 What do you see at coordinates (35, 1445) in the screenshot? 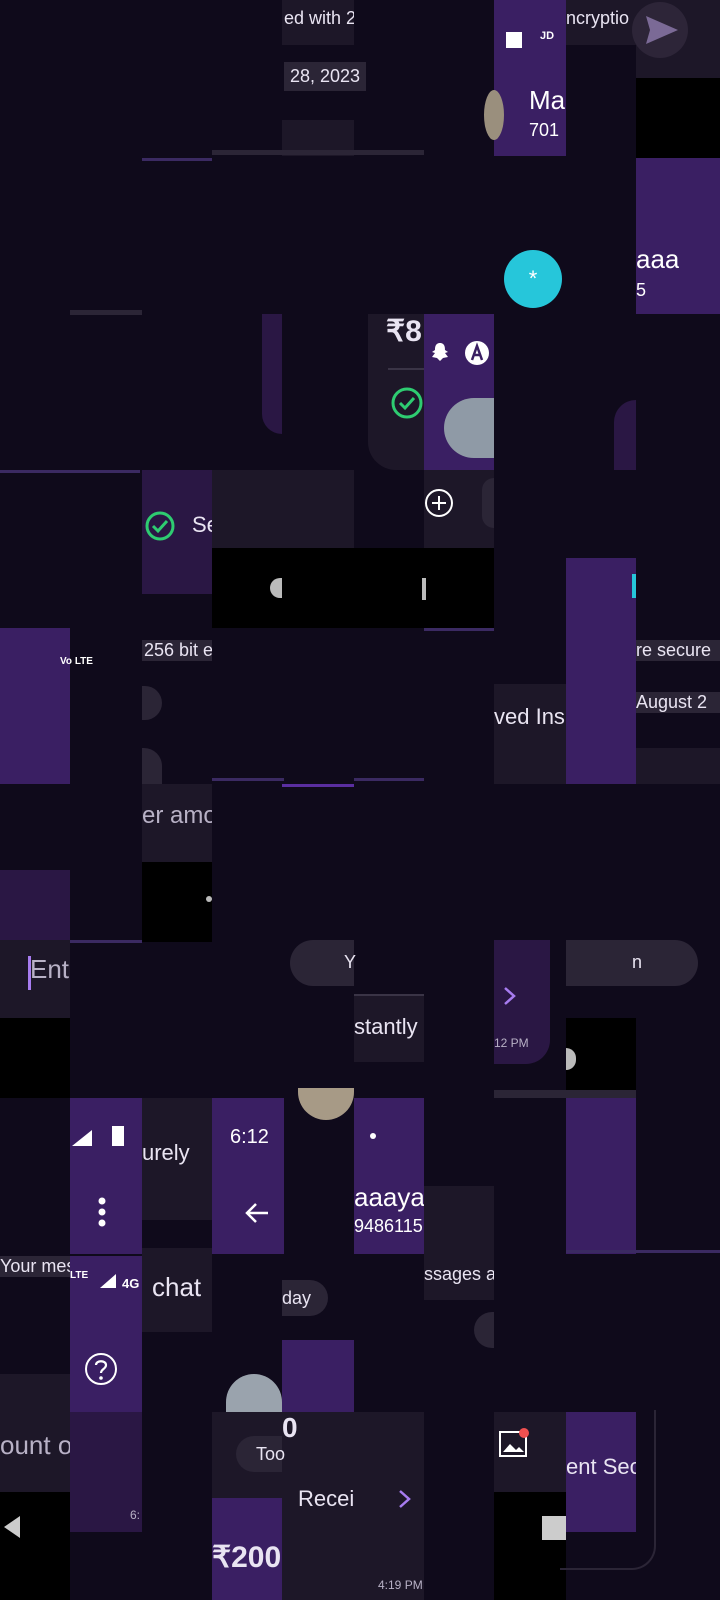
I see `amount-placeholder: ount or` at bounding box center [35, 1445].